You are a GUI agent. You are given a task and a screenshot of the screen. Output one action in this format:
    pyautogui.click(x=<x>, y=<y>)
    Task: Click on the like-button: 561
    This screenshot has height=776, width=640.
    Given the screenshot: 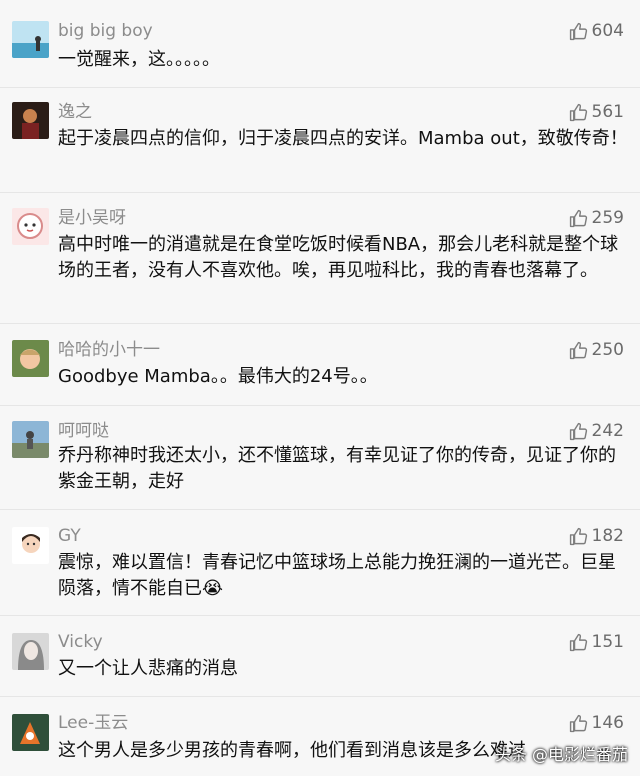 What is the action you would take?
    pyautogui.click(x=596, y=112)
    